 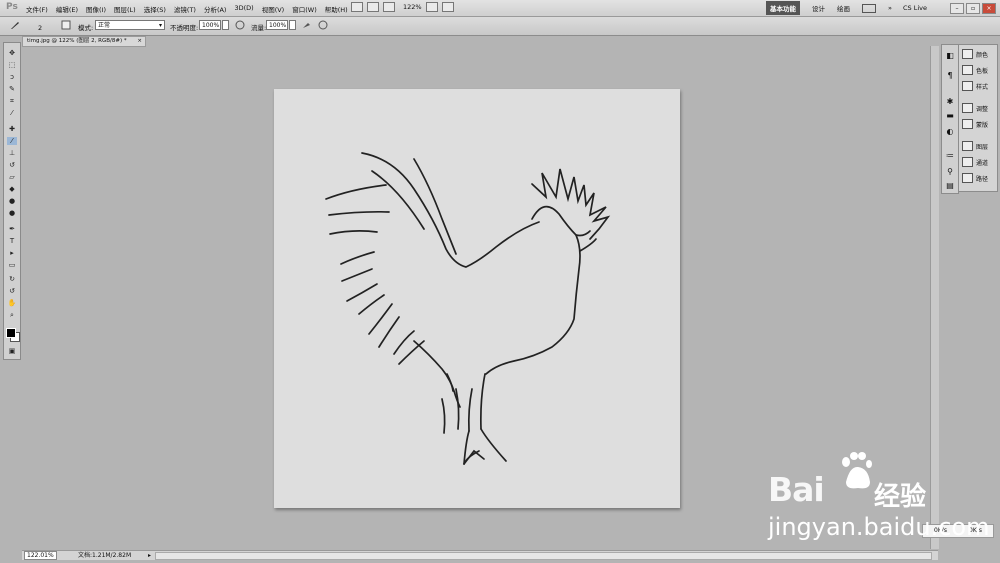 What do you see at coordinates (975, 162) in the screenshot?
I see `panel-channels: 通道` at bounding box center [975, 162].